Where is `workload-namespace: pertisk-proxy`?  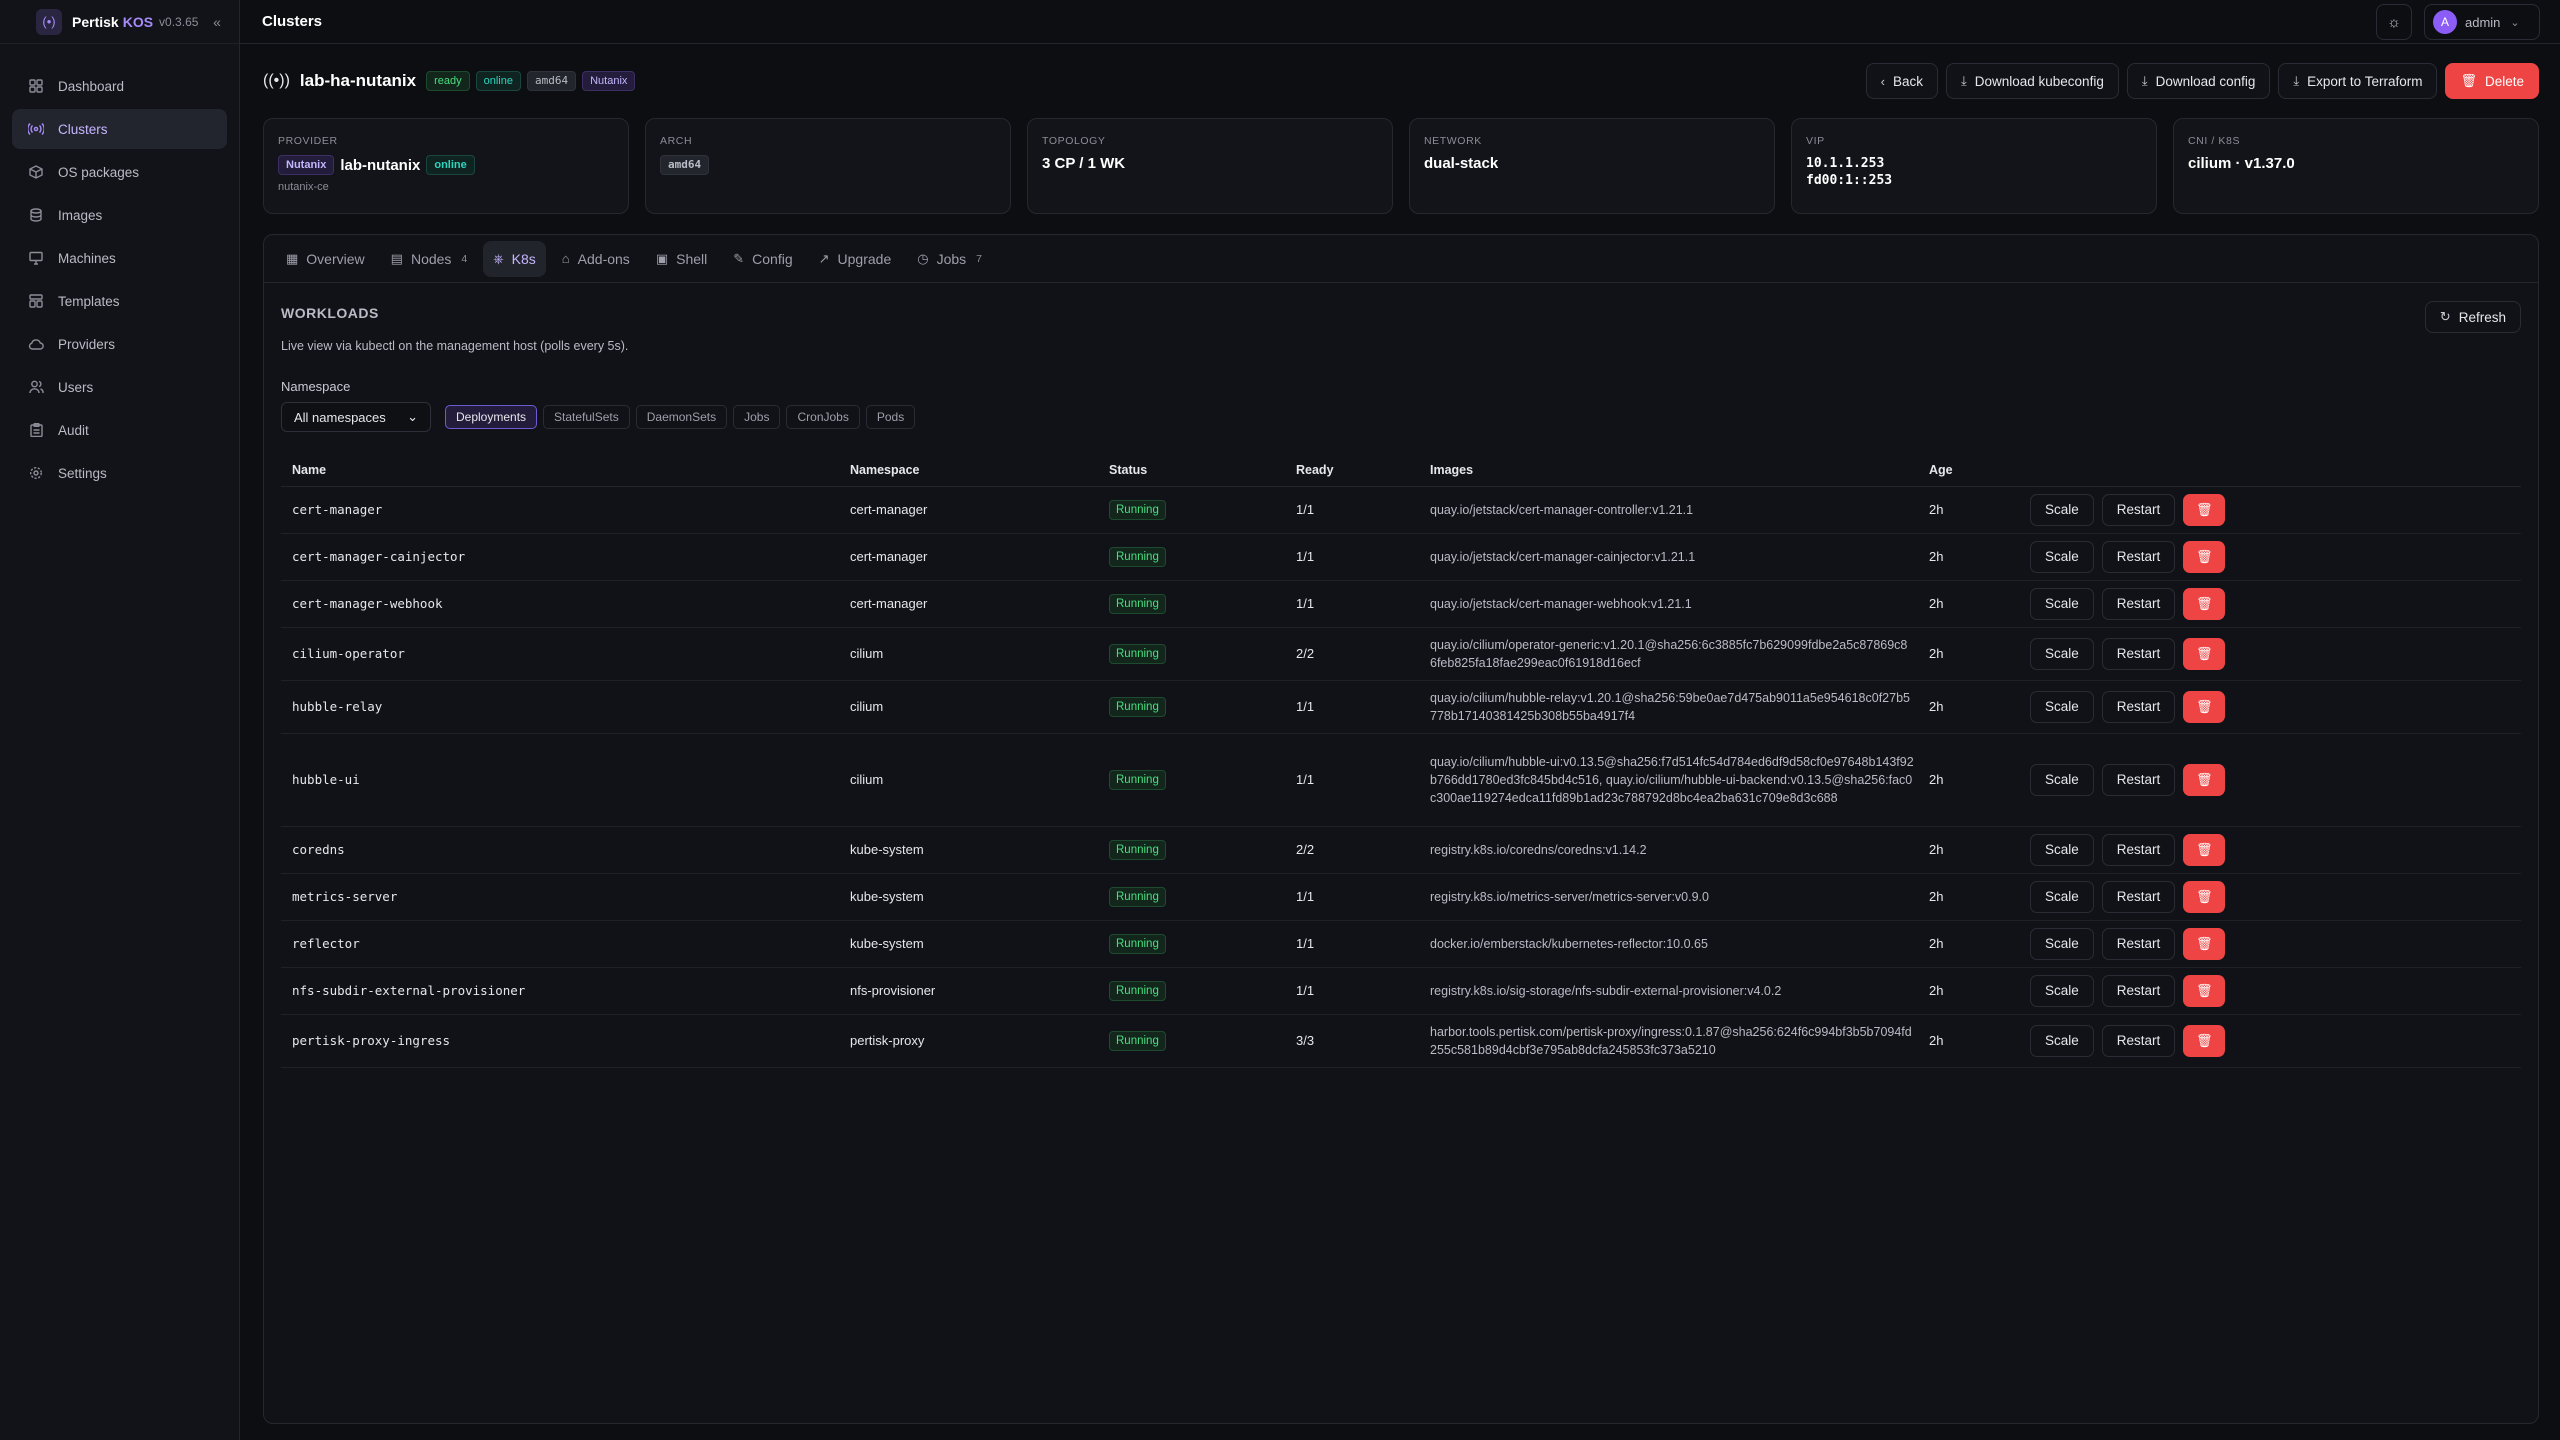 workload-namespace: pertisk-proxy is located at coordinates (968, 1041).